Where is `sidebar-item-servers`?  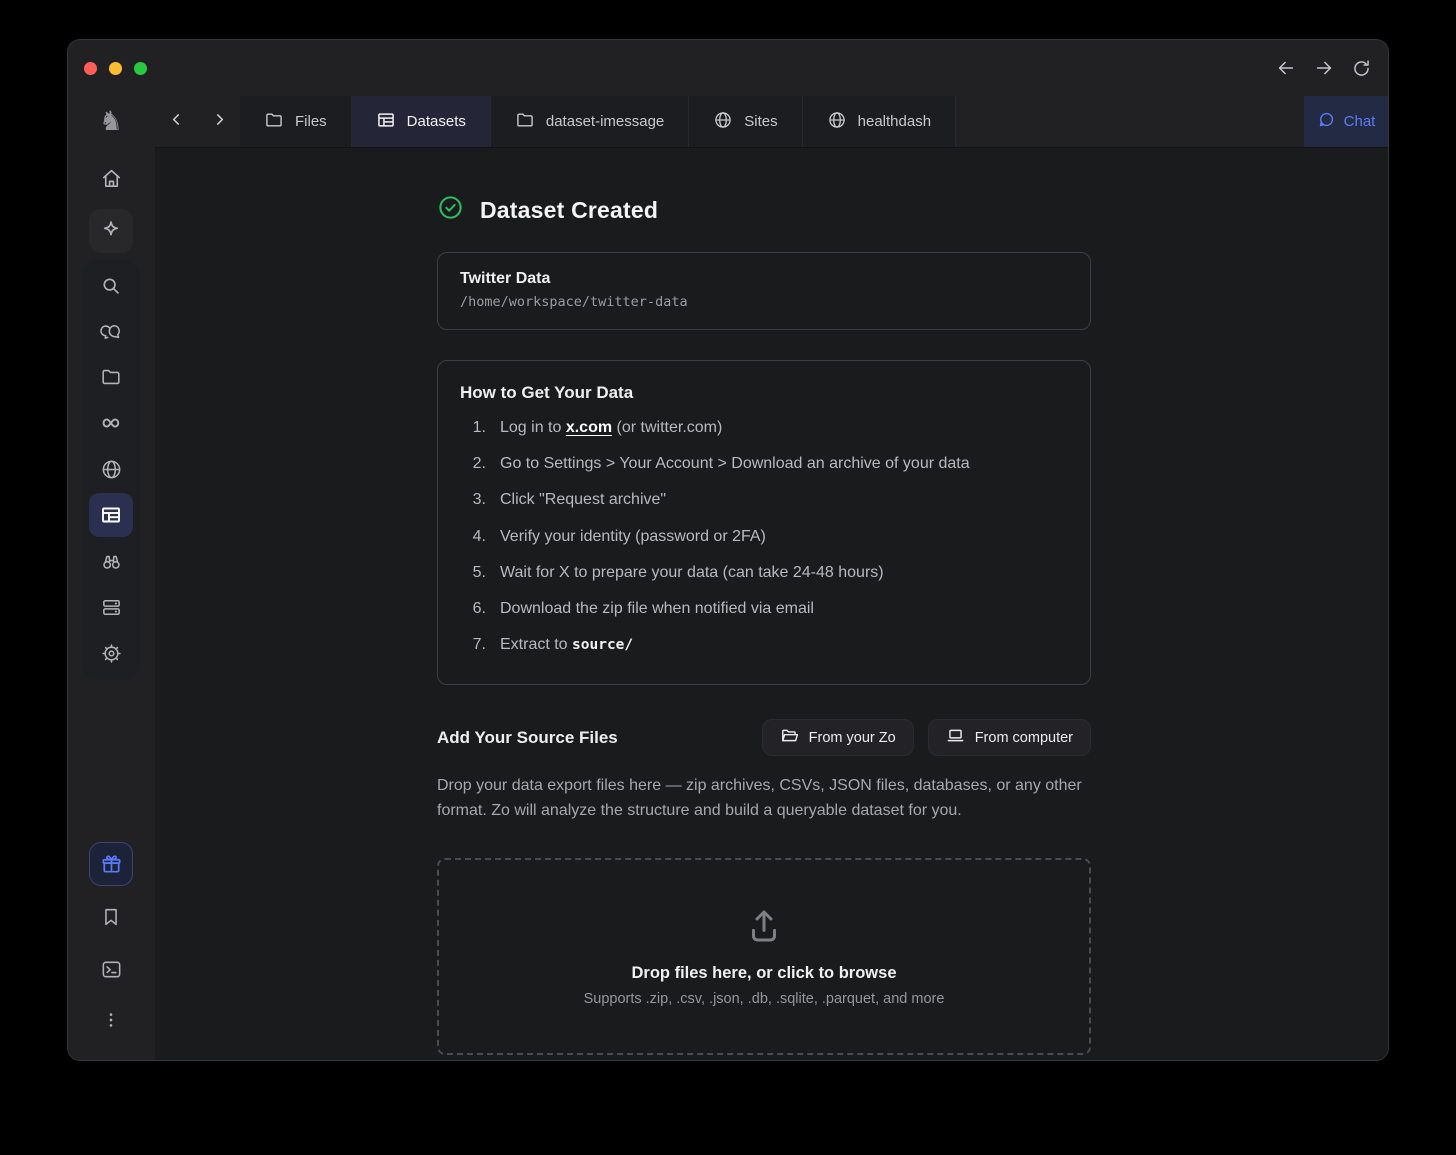 sidebar-item-servers is located at coordinates (111, 607).